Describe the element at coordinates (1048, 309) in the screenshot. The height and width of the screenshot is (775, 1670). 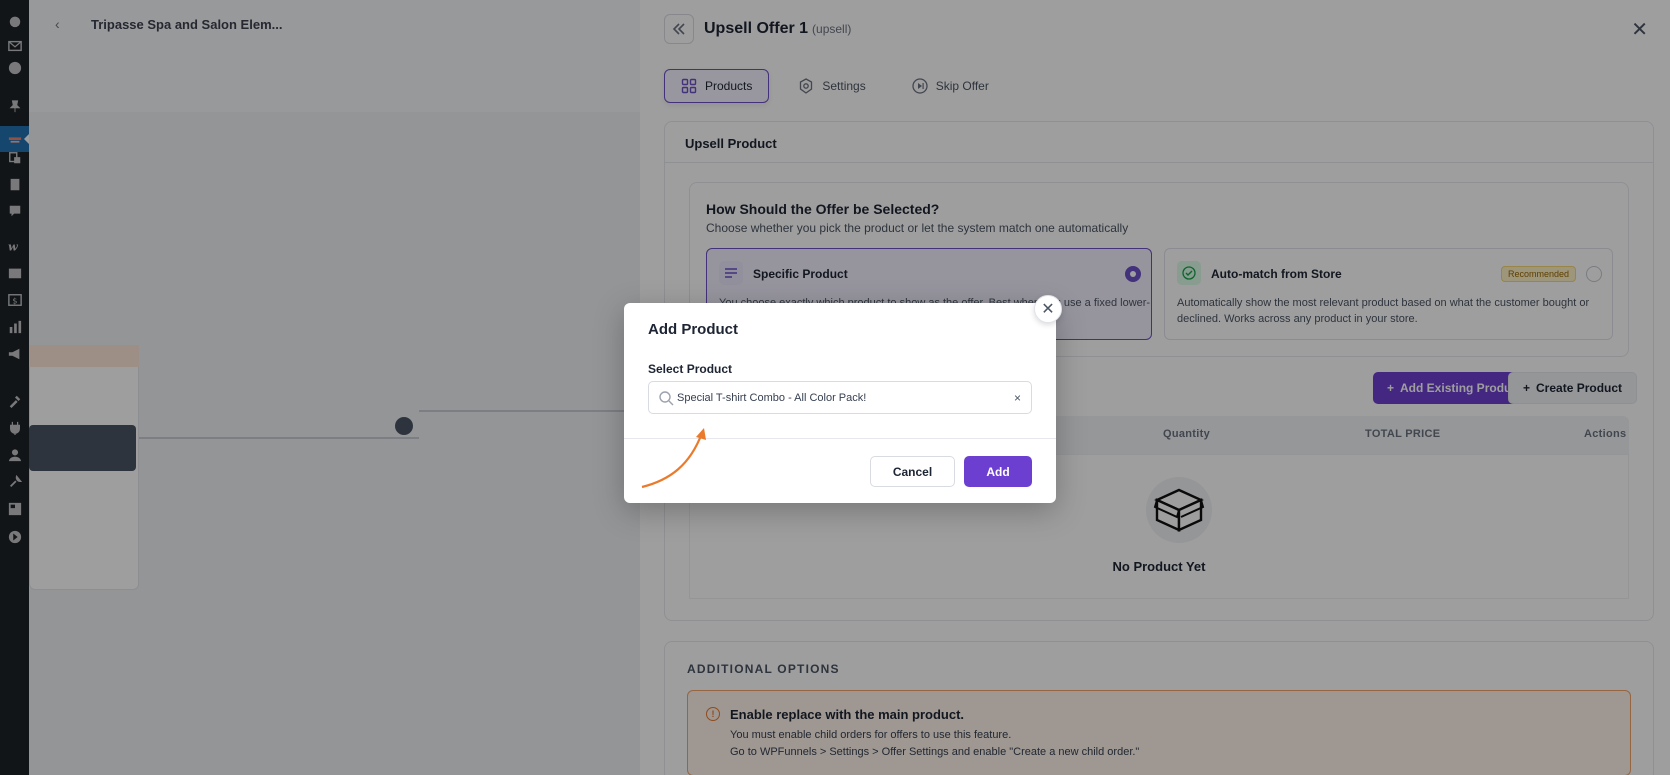
I see `close-icon: ✕` at that location.